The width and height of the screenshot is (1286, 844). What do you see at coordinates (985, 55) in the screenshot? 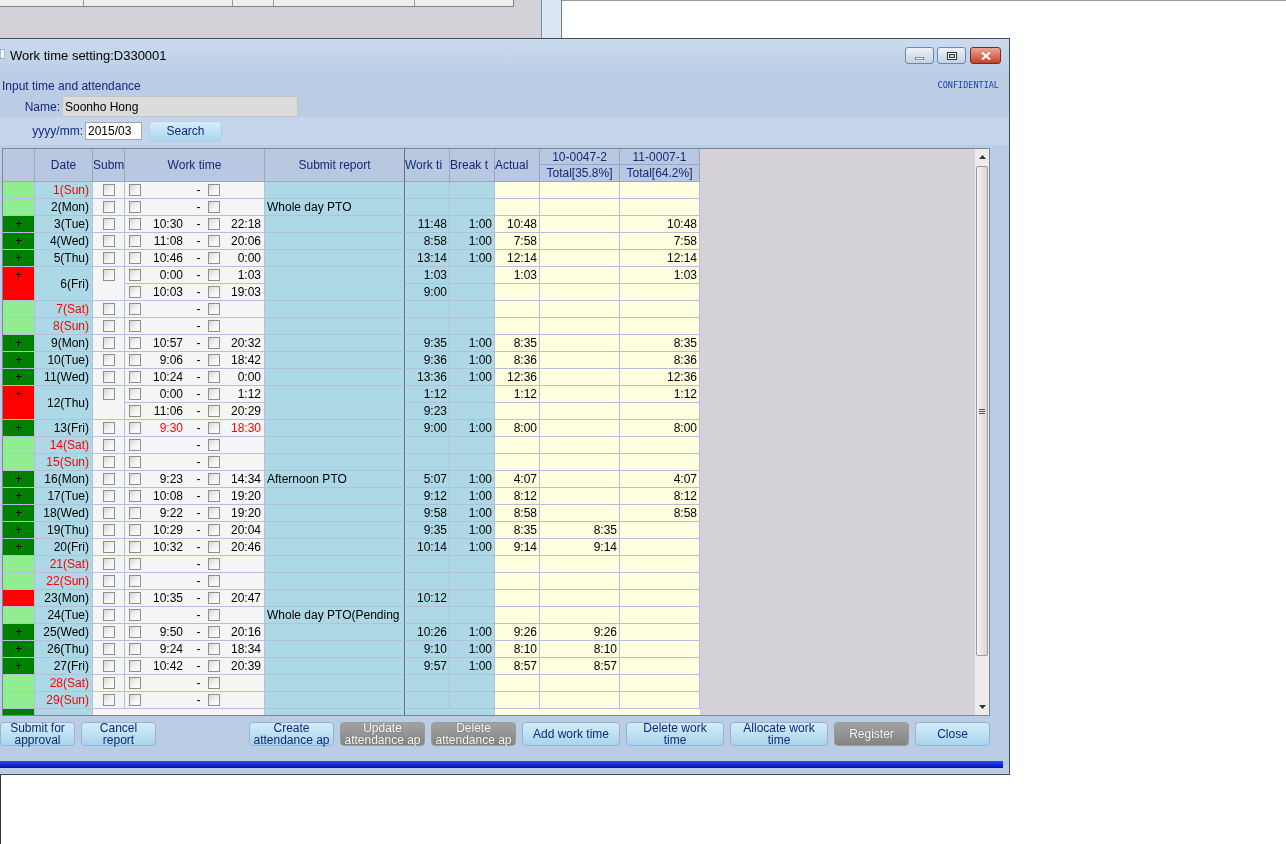
I see `close-button` at bounding box center [985, 55].